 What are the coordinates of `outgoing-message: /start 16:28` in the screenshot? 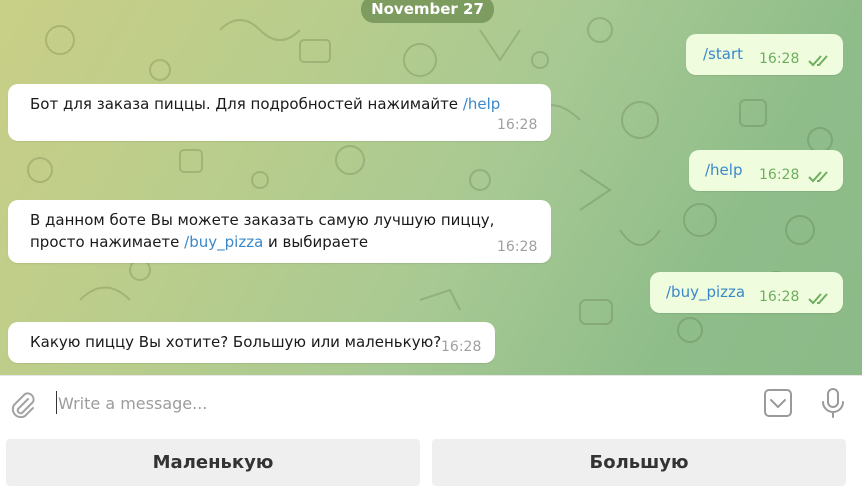 It's located at (764, 54).